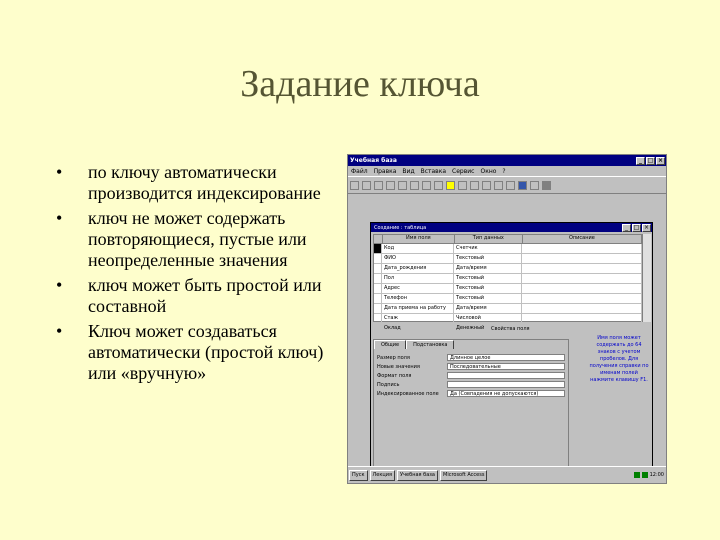 This screenshot has height=540, width=720. I want to click on table-row: Дата_рождения Дата/время, so click(508, 269).